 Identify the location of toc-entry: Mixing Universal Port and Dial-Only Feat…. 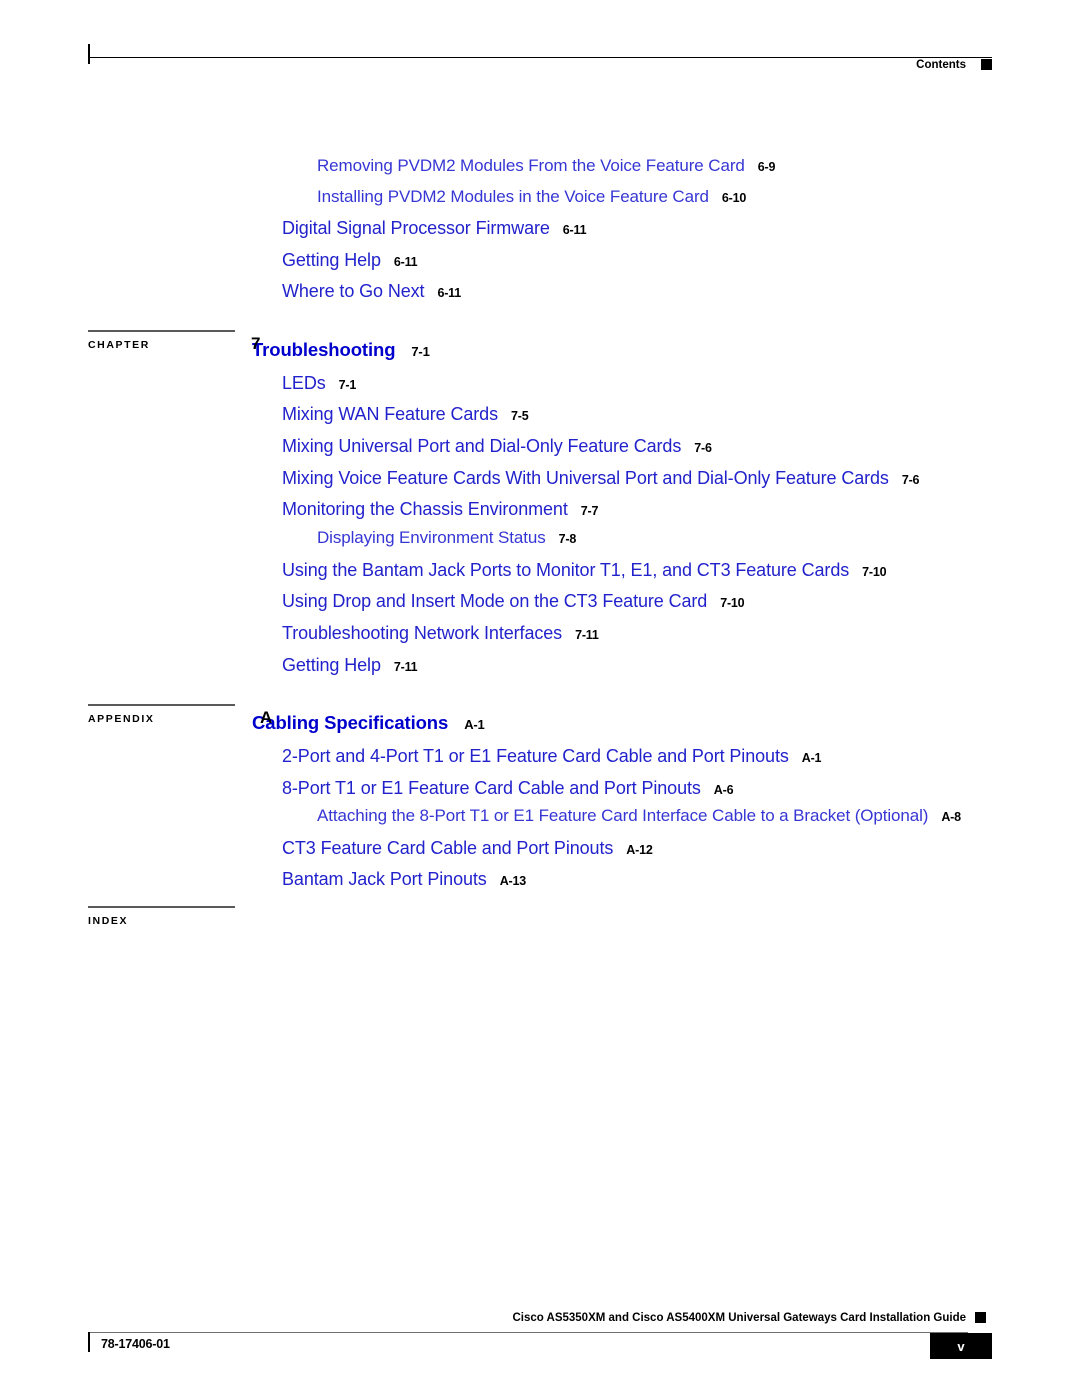
(497, 446).